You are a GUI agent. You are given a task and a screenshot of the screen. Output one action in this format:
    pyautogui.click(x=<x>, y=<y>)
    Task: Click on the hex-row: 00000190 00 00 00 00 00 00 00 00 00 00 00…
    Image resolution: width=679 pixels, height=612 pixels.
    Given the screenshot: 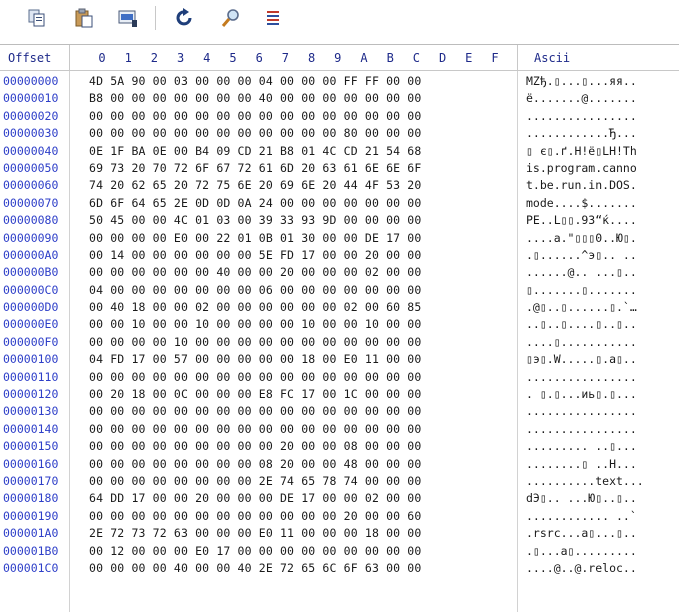 What is the action you would take?
    pyautogui.click(x=339, y=515)
    